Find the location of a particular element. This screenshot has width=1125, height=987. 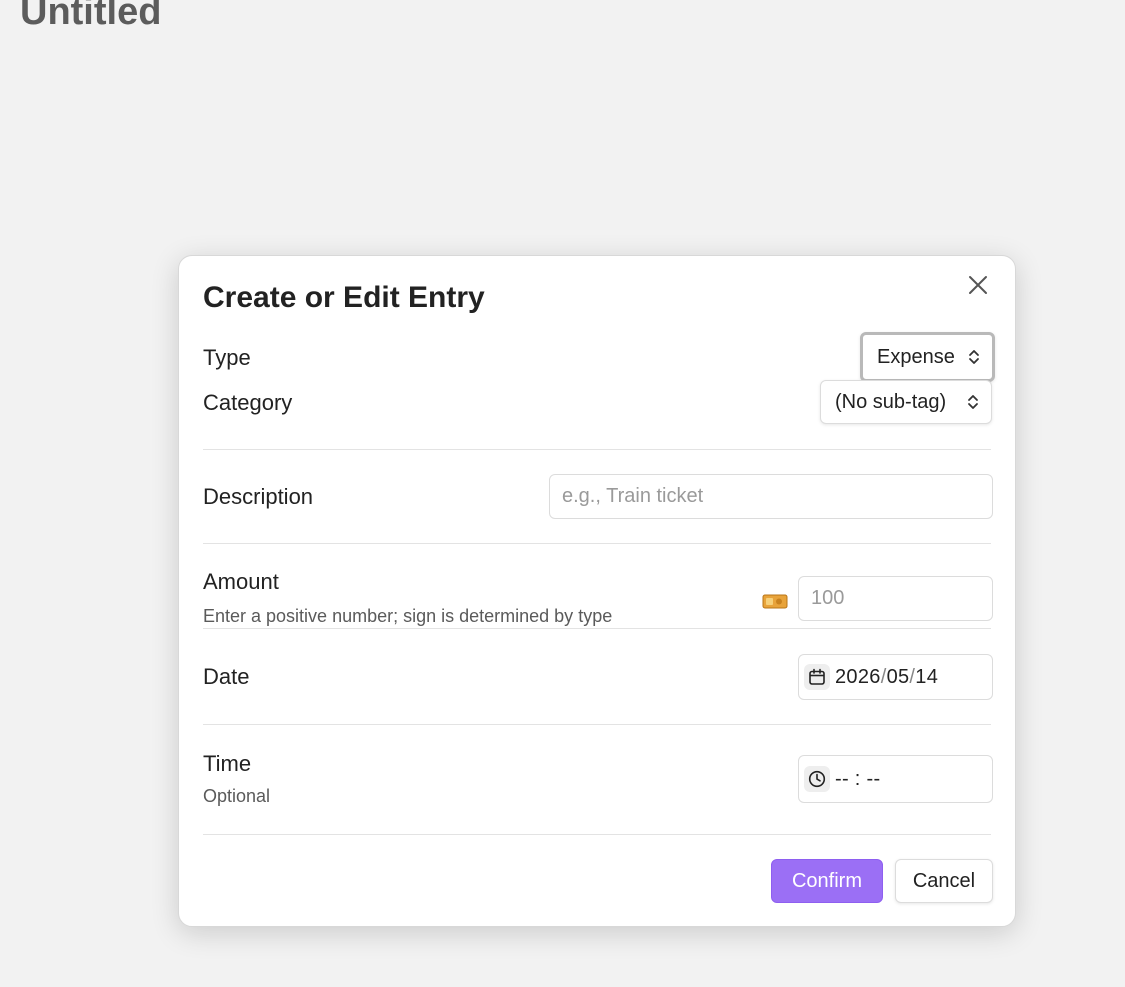

time-input: -- is located at coordinates (895, 779).